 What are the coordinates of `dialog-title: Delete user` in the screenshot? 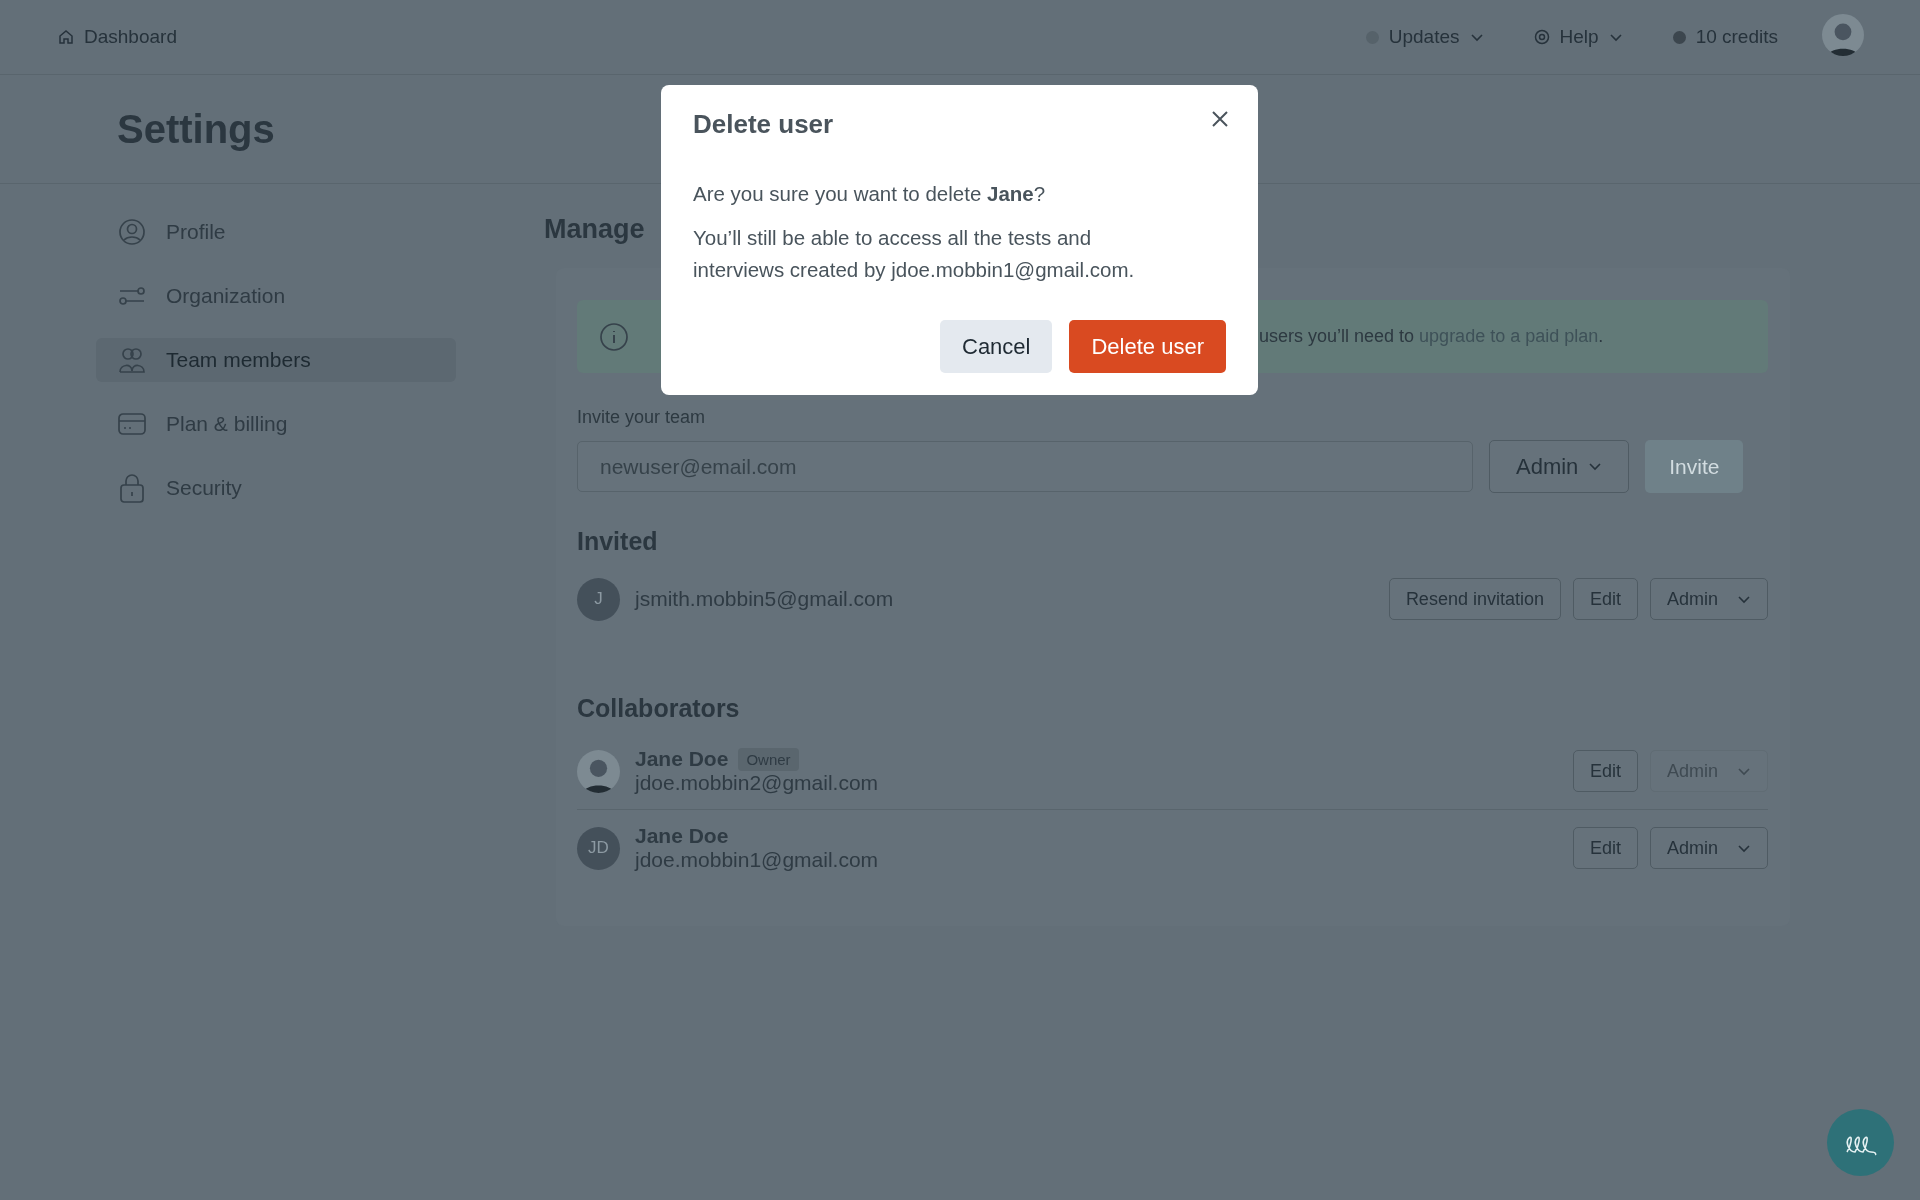 It's located at (763, 124).